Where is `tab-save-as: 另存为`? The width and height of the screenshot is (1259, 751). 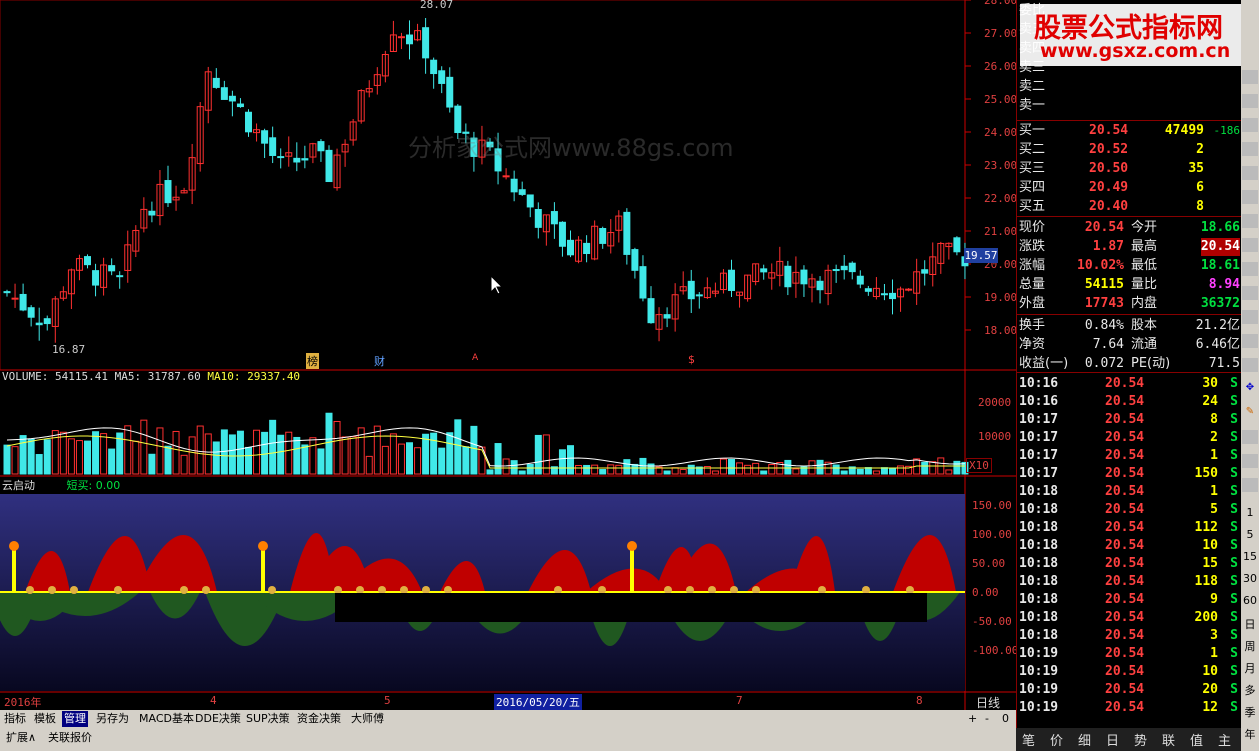 tab-save-as: 另存为 is located at coordinates (112, 719).